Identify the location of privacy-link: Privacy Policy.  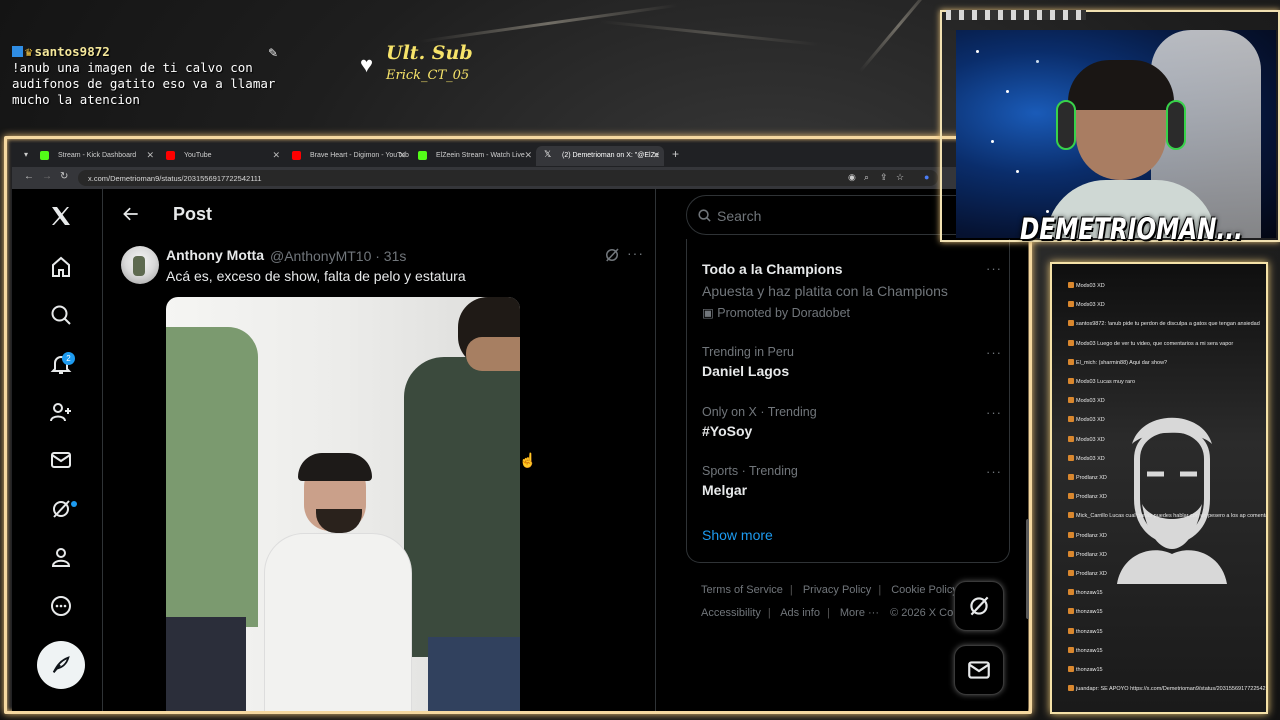
(837, 590).